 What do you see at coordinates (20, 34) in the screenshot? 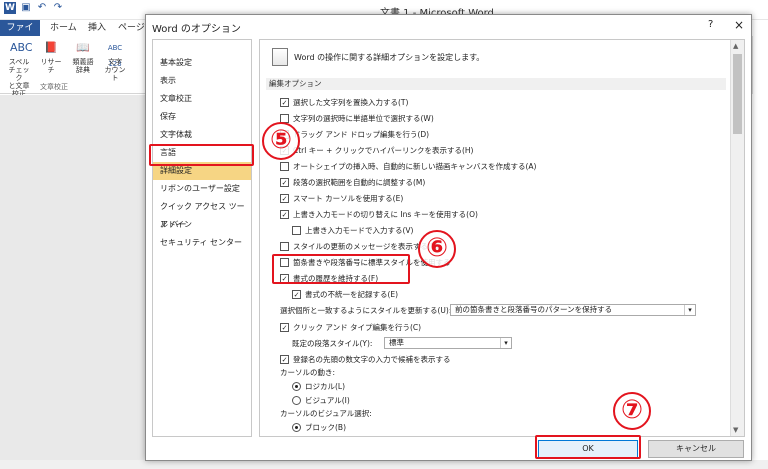
I see `tab-file: ファイル` at bounding box center [20, 34].